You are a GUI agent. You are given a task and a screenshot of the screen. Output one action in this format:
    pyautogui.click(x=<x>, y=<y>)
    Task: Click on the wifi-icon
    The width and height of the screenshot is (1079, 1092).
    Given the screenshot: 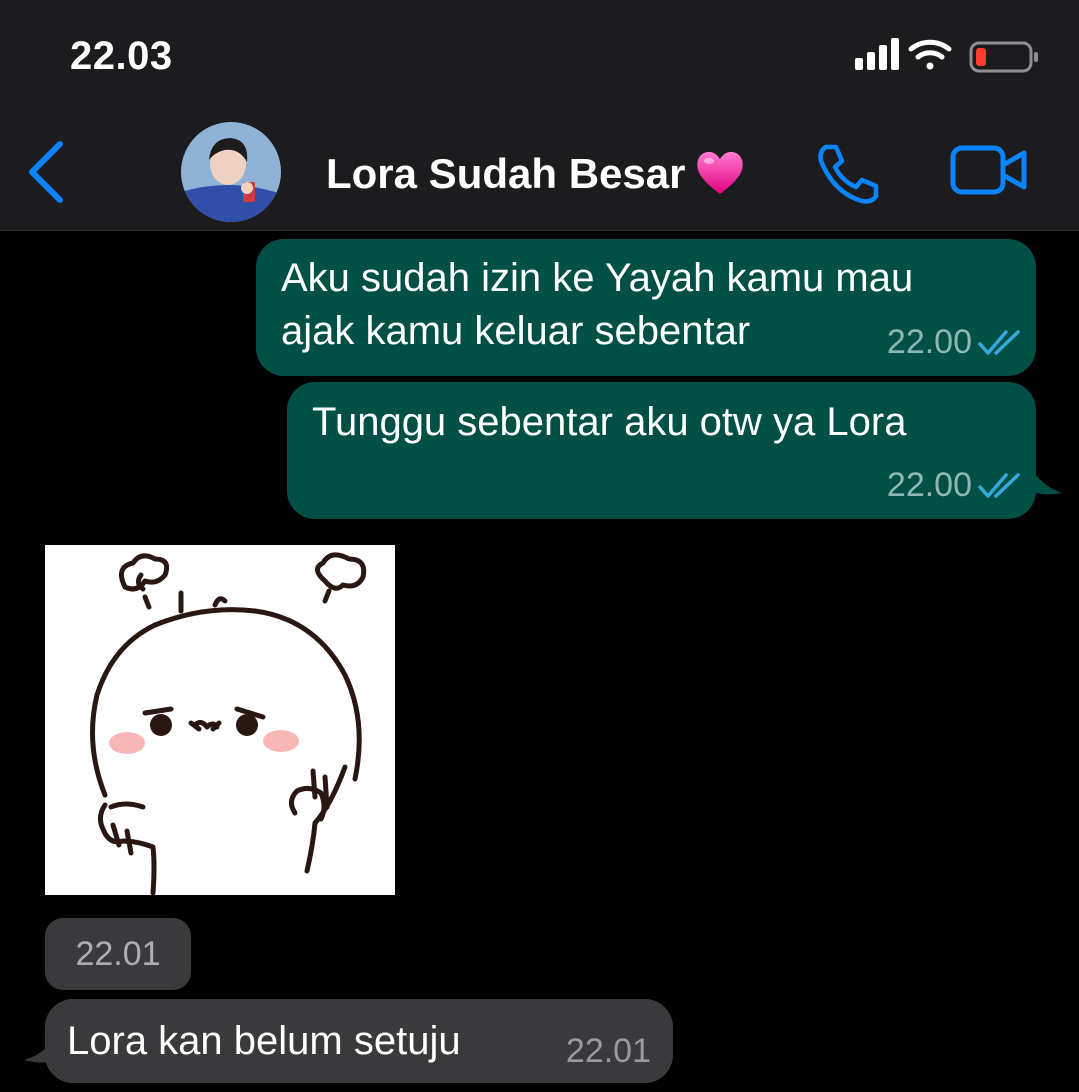 What is the action you would take?
    pyautogui.click(x=930, y=54)
    